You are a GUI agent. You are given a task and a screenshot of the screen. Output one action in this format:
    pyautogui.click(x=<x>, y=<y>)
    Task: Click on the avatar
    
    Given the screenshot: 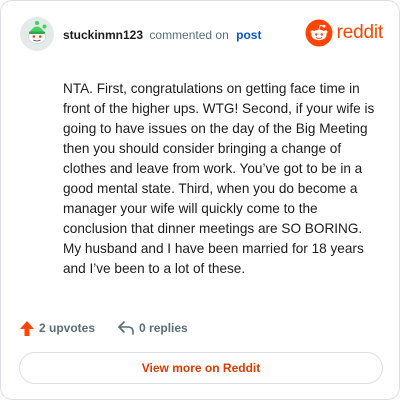 What is the action you would take?
    pyautogui.click(x=37, y=34)
    